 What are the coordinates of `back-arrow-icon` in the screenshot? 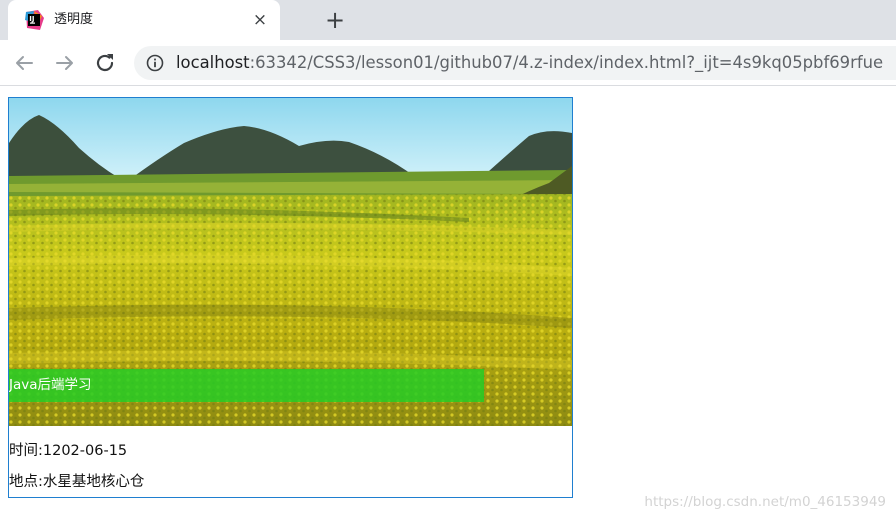 It's located at (24, 63).